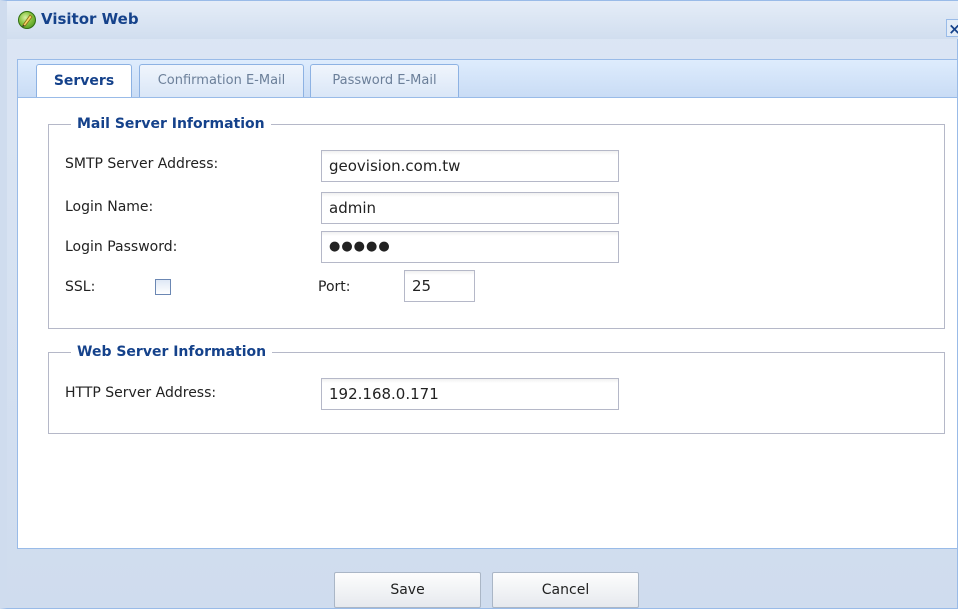  What do you see at coordinates (80, 287) in the screenshot?
I see `ssl-label: SSL:` at bounding box center [80, 287].